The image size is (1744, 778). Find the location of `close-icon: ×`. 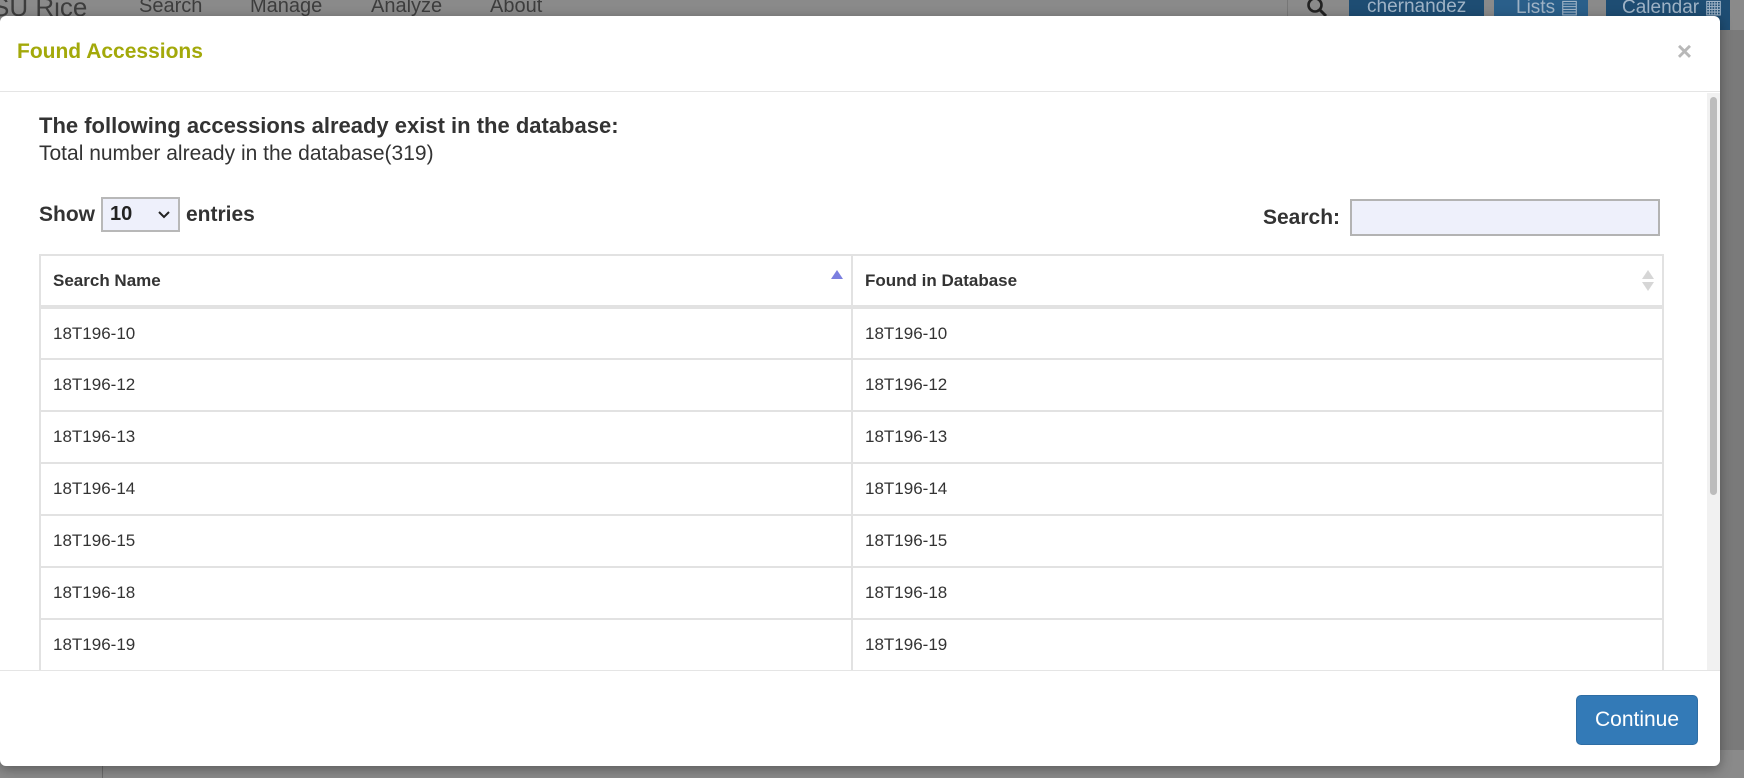

close-icon: × is located at coordinates (1684, 51).